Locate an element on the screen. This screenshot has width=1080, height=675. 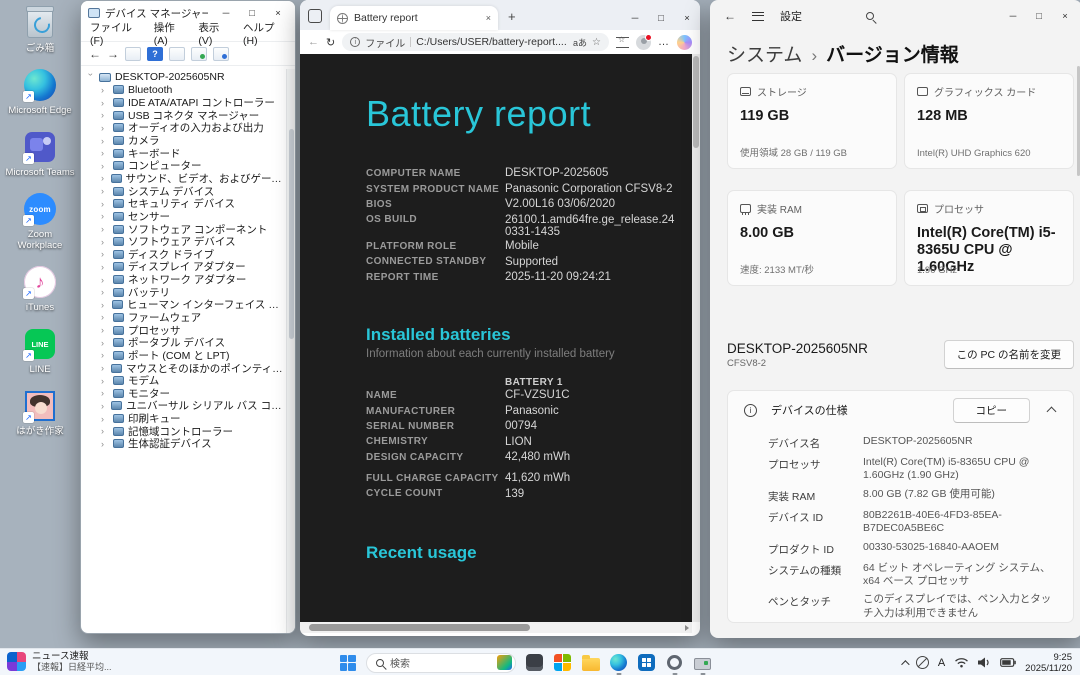
properties-icon is located at coordinates (133, 53).